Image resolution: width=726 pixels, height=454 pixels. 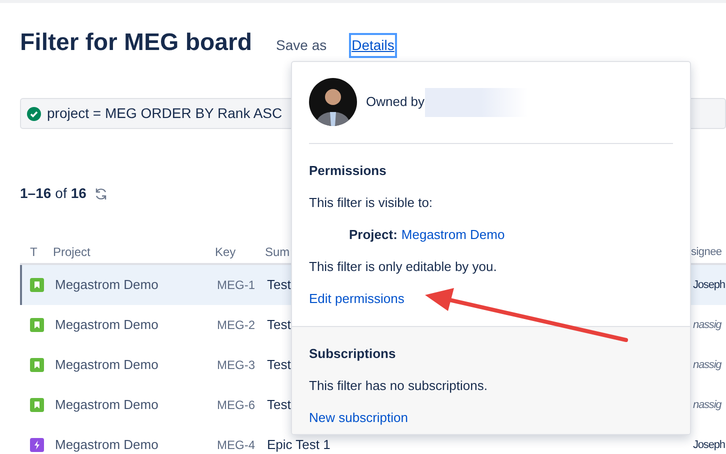 What do you see at coordinates (403, 267) in the screenshot?
I see `editable-text: This filter is only editable by you.` at bounding box center [403, 267].